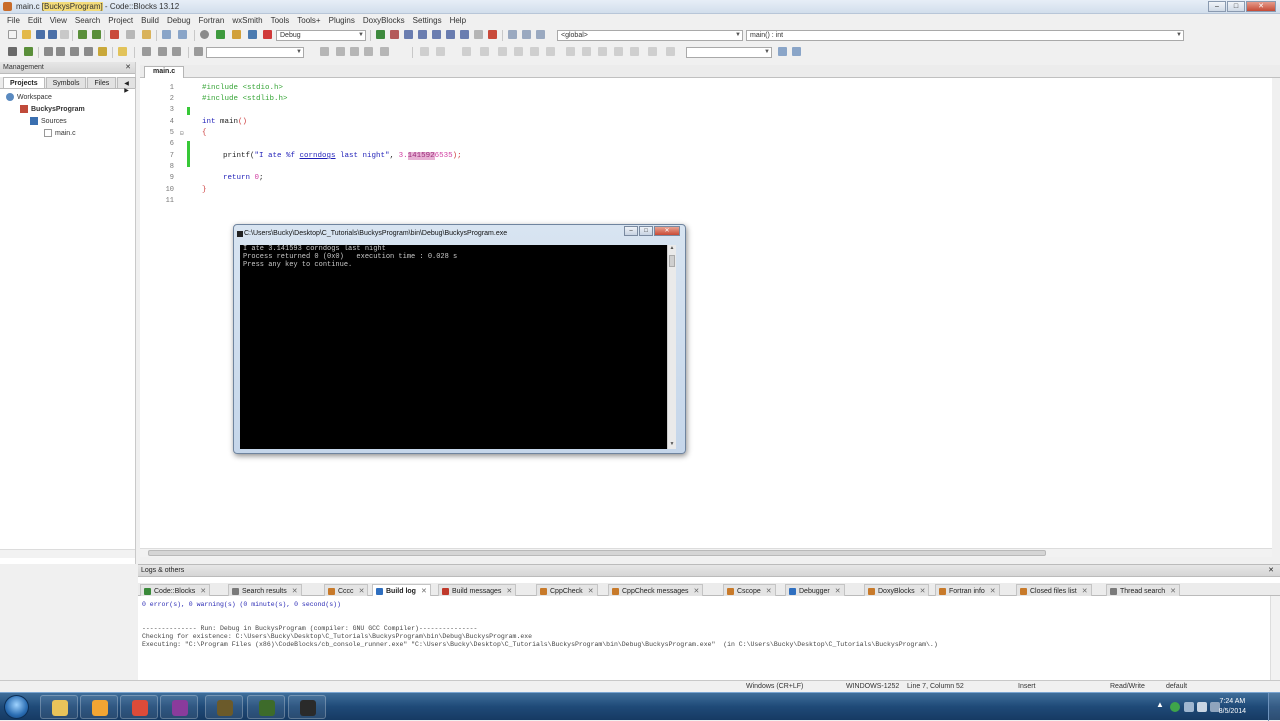  Describe the element at coordinates (667, 231) in the screenshot. I see `console-close-button: ✕` at that location.